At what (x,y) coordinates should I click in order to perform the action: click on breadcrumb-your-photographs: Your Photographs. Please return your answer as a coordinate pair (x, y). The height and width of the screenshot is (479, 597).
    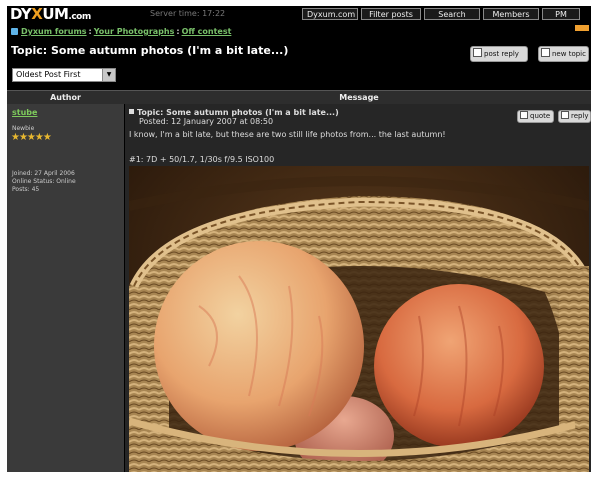
    Looking at the image, I should click on (134, 31).